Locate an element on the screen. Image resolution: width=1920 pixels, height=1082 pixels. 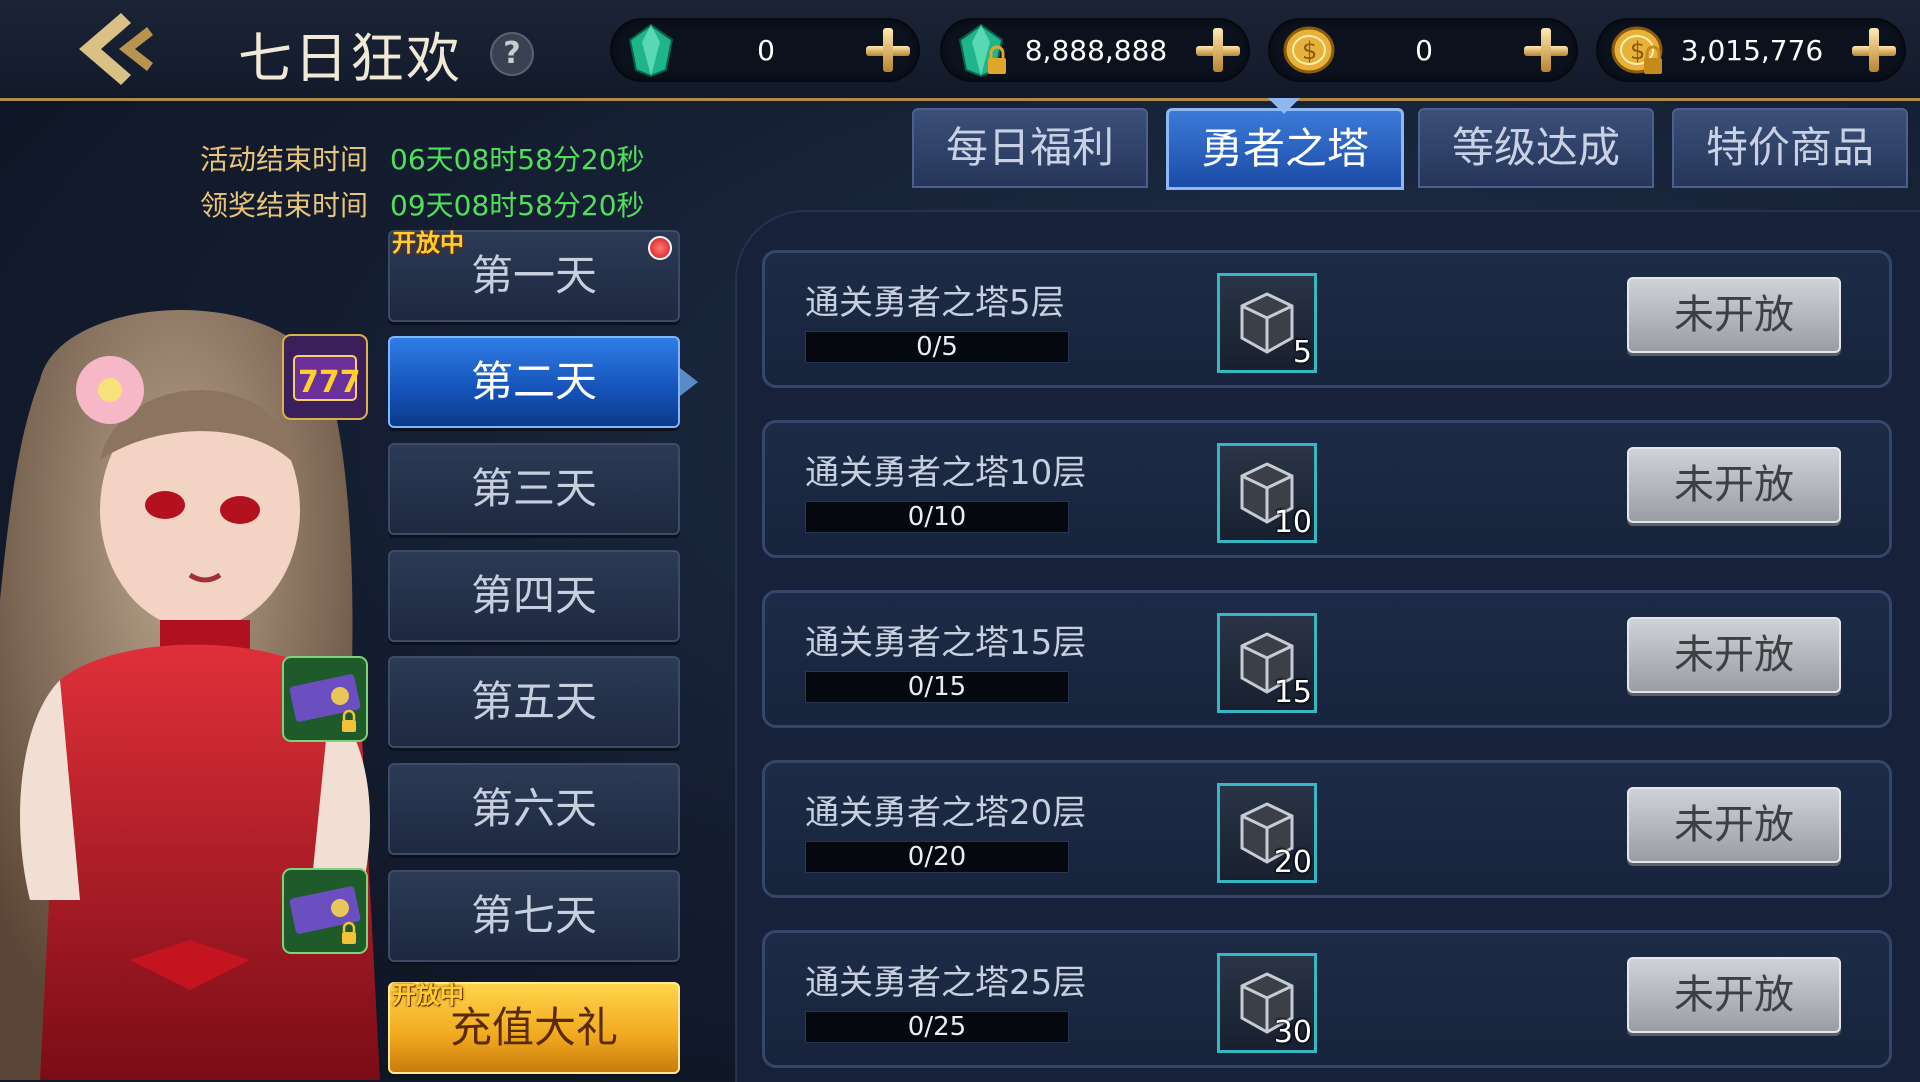
day-button-4: 第四天 is located at coordinates (534, 596).